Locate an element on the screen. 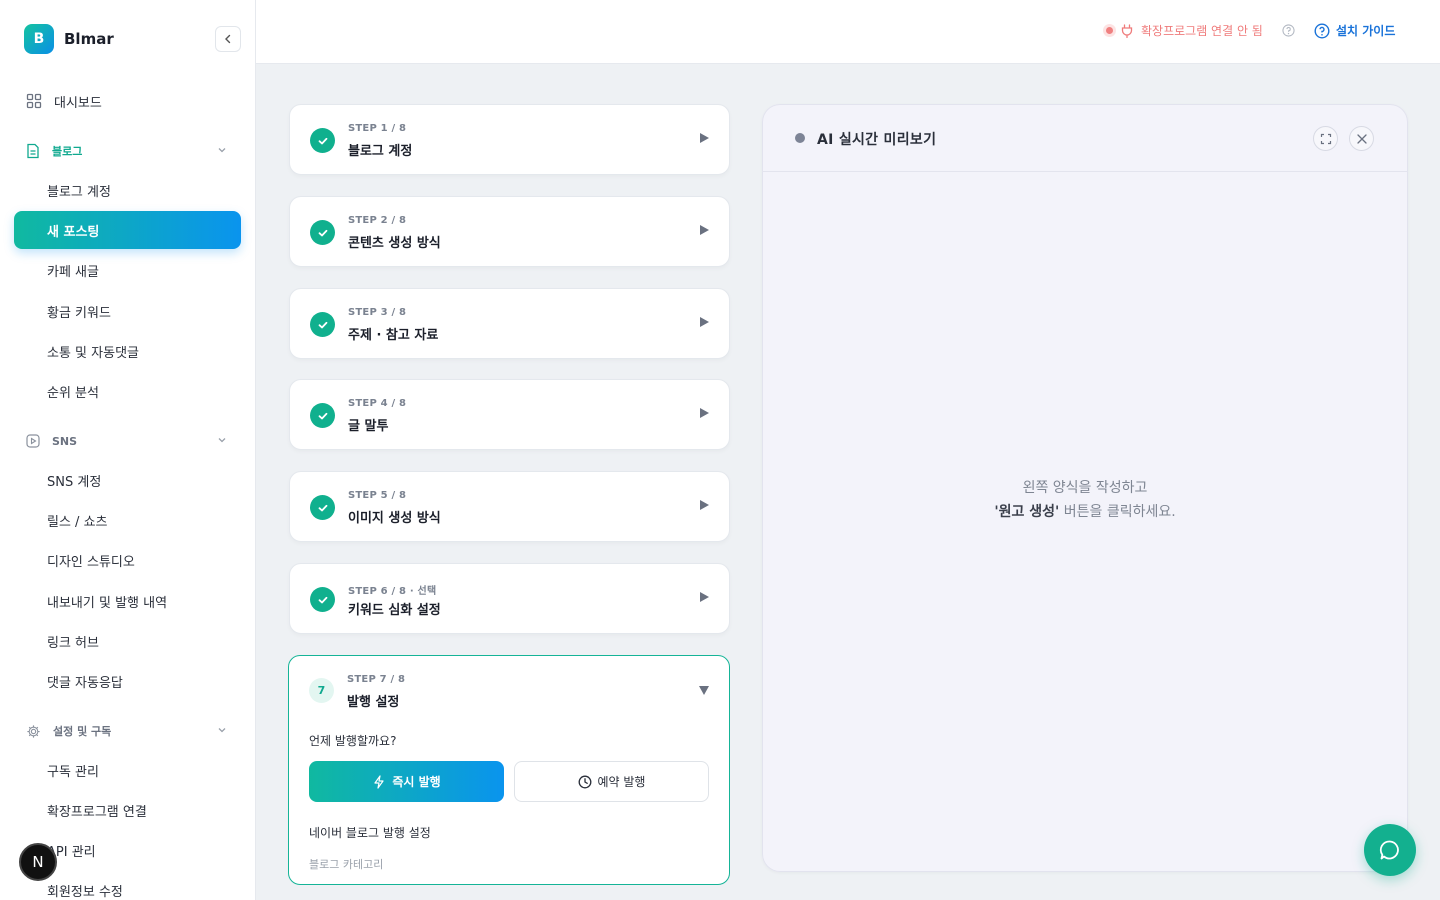 Image resolution: width=1440 pixels, height=900 pixels. step-title: 발행 설정 is located at coordinates (373, 702).